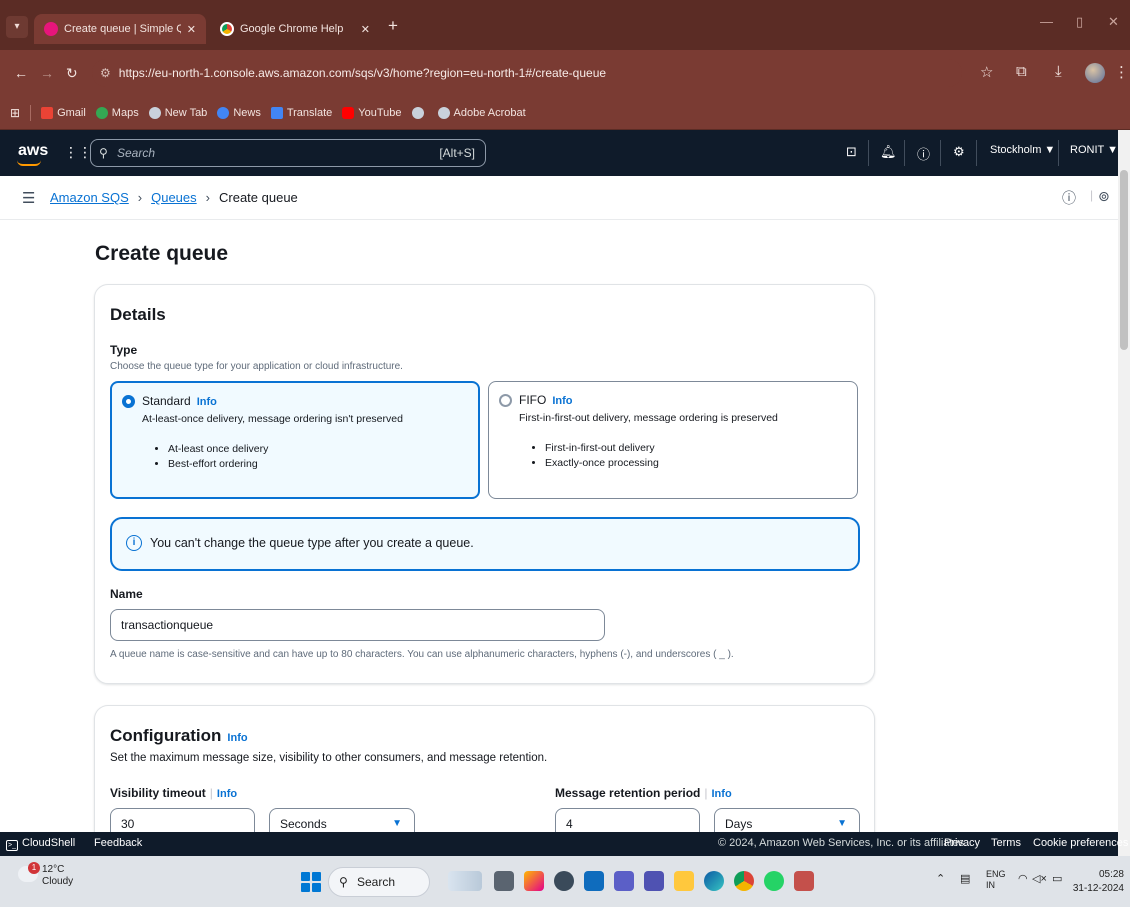 This screenshot has height=907, width=1130. What do you see at coordinates (1121, 72) in the screenshot?
I see `chrome-menu-icon: ⋮` at bounding box center [1121, 72].